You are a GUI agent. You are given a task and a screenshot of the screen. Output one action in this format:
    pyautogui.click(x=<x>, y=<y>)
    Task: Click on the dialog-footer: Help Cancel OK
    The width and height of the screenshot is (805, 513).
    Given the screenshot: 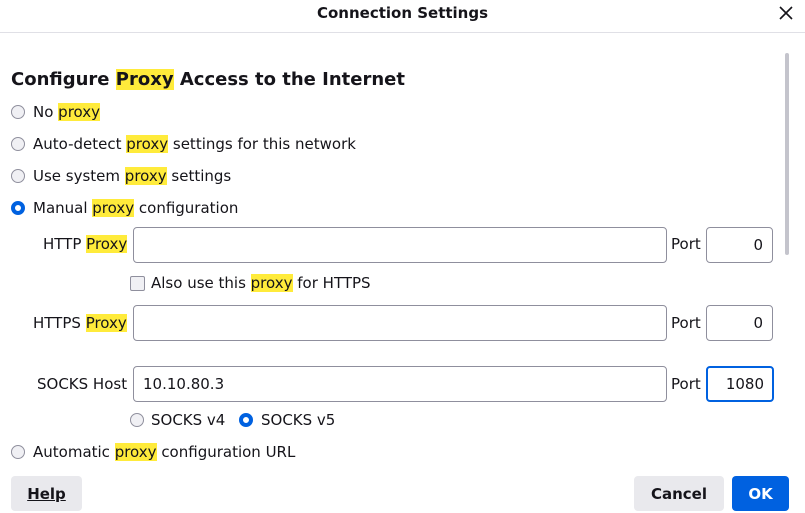 What is the action you would take?
    pyautogui.click(x=402, y=490)
    